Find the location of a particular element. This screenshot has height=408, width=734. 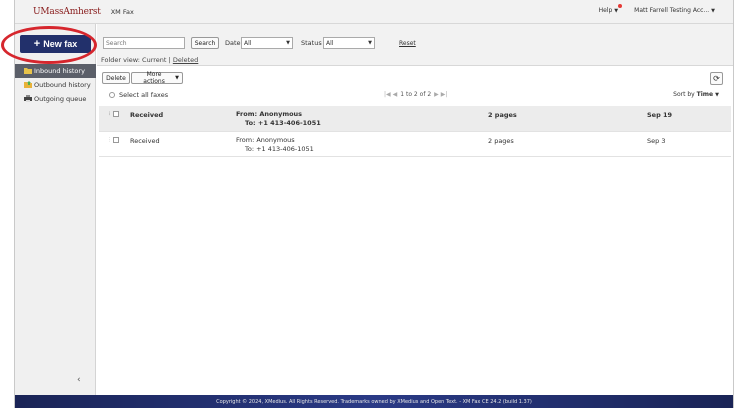

refresh-icon: ⟳ is located at coordinates (716, 78).